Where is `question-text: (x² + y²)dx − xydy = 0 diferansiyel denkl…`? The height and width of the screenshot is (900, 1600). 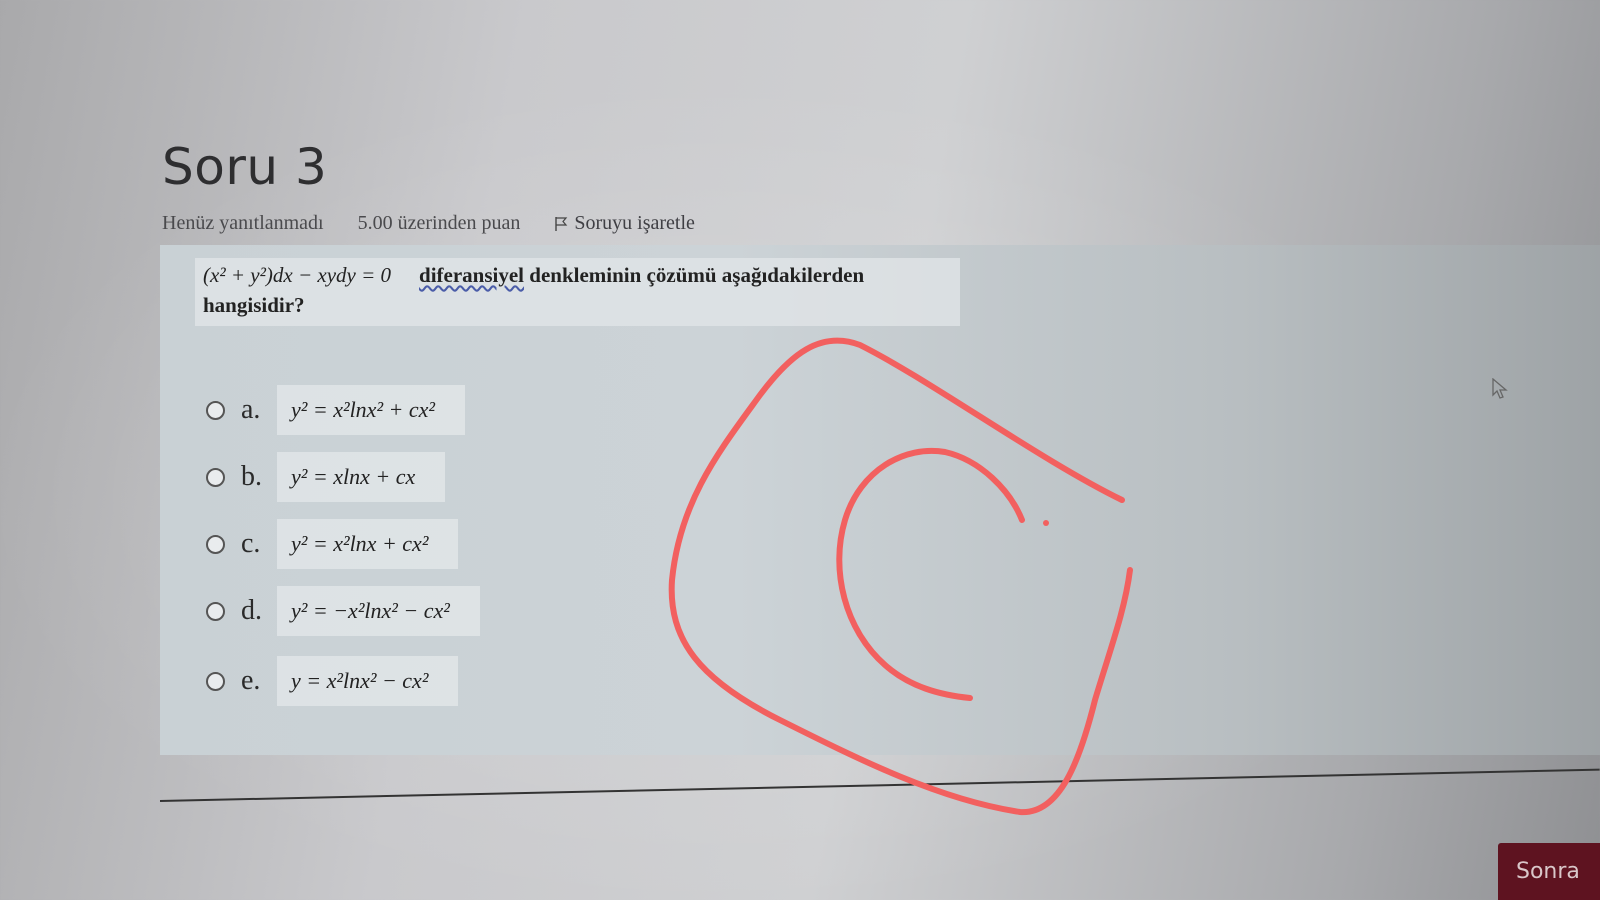
question-text: (x² + y²)dx − xydy = 0 diferansiyel denkl… is located at coordinates (577, 292).